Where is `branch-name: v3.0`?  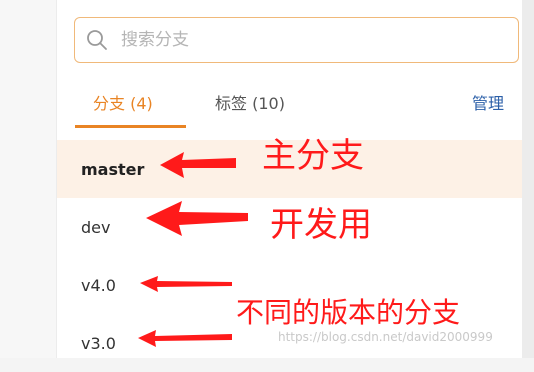 branch-name: v3.0 is located at coordinates (98, 343).